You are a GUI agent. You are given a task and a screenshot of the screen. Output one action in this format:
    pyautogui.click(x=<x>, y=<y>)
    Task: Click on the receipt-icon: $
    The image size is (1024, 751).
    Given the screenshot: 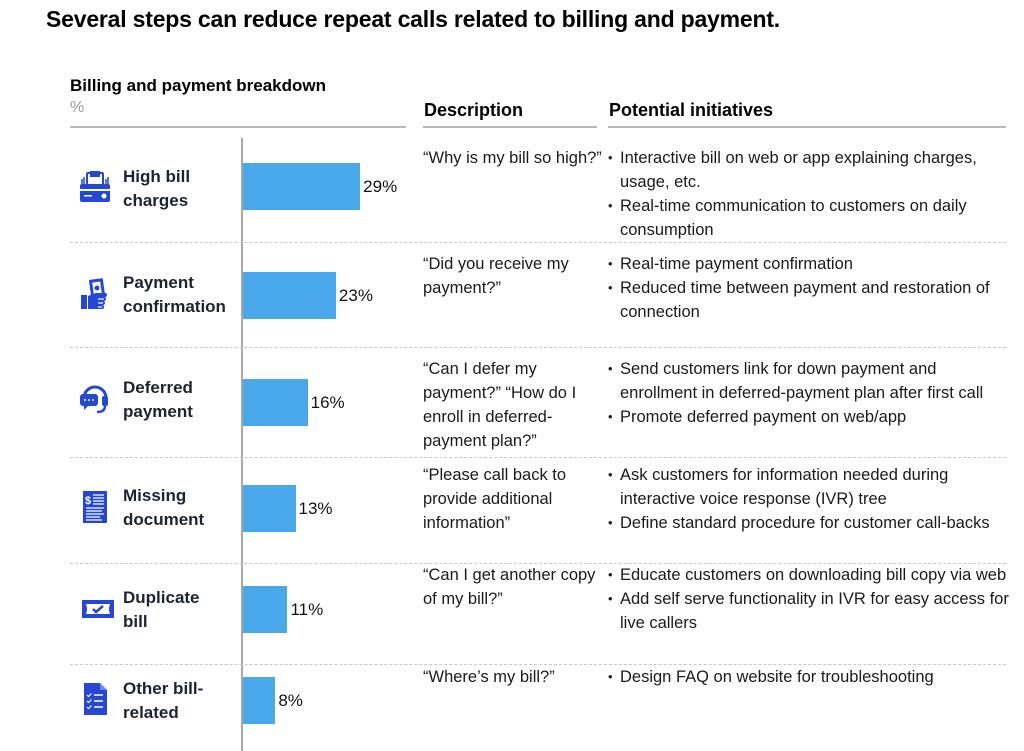 What is the action you would take?
    pyautogui.click(x=95, y=507)
    